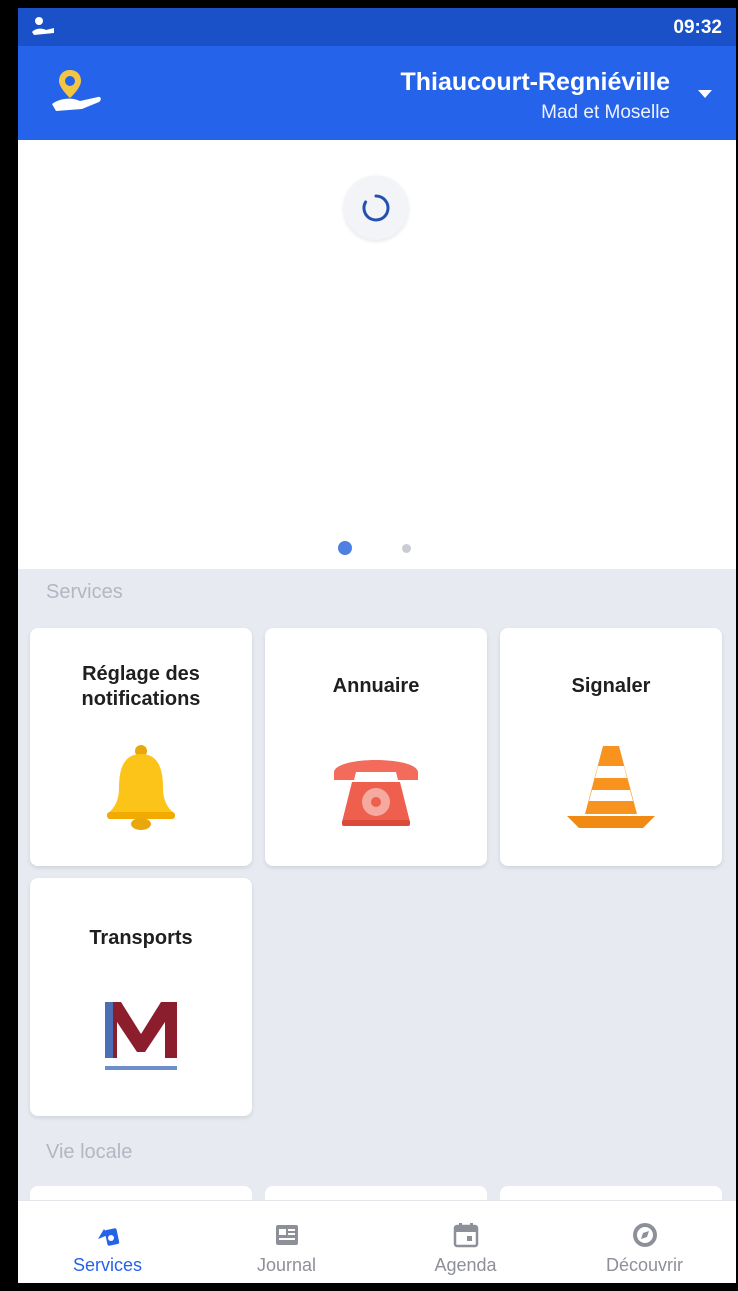  I want to click on nav-agenda: Agenda, so click(465, 1242).